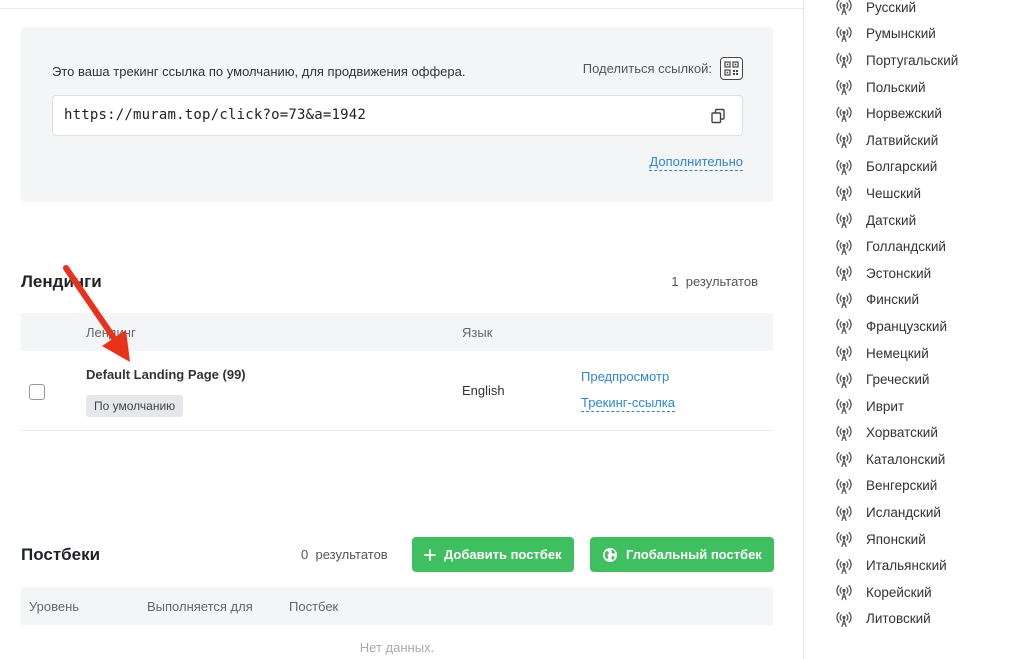  I want to click on qr-code-button, so click(731, 68).